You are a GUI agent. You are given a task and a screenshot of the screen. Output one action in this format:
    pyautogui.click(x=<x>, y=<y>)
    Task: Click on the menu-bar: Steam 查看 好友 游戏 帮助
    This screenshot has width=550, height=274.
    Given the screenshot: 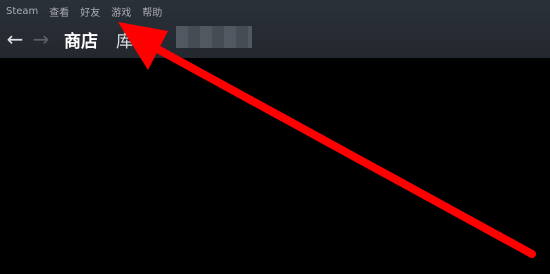 What is the action you would take?
    pyautogui.click(x=86, y=11)
    